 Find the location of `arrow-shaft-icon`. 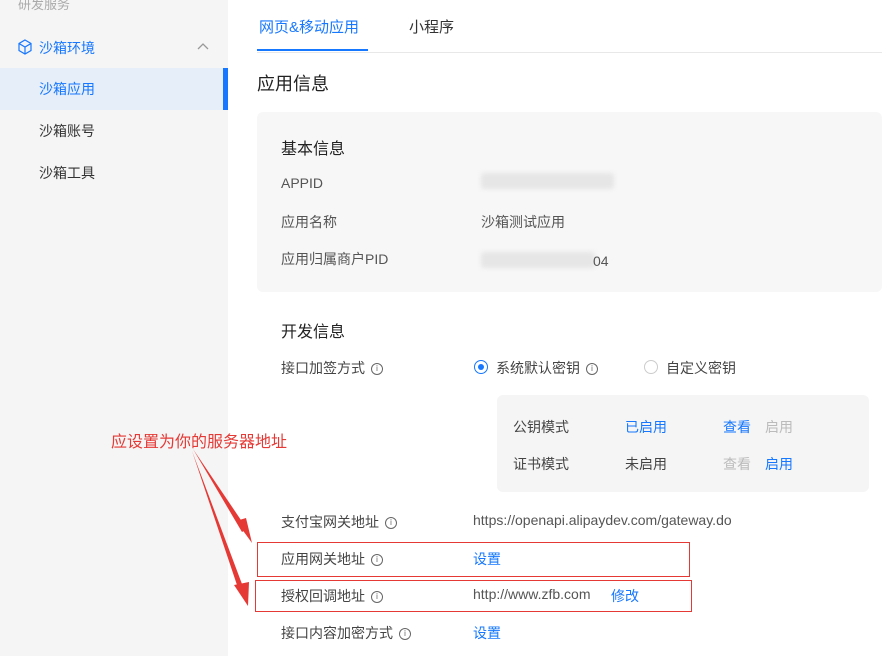

arrow-shaft-icon is located at coordinates (220, 490).